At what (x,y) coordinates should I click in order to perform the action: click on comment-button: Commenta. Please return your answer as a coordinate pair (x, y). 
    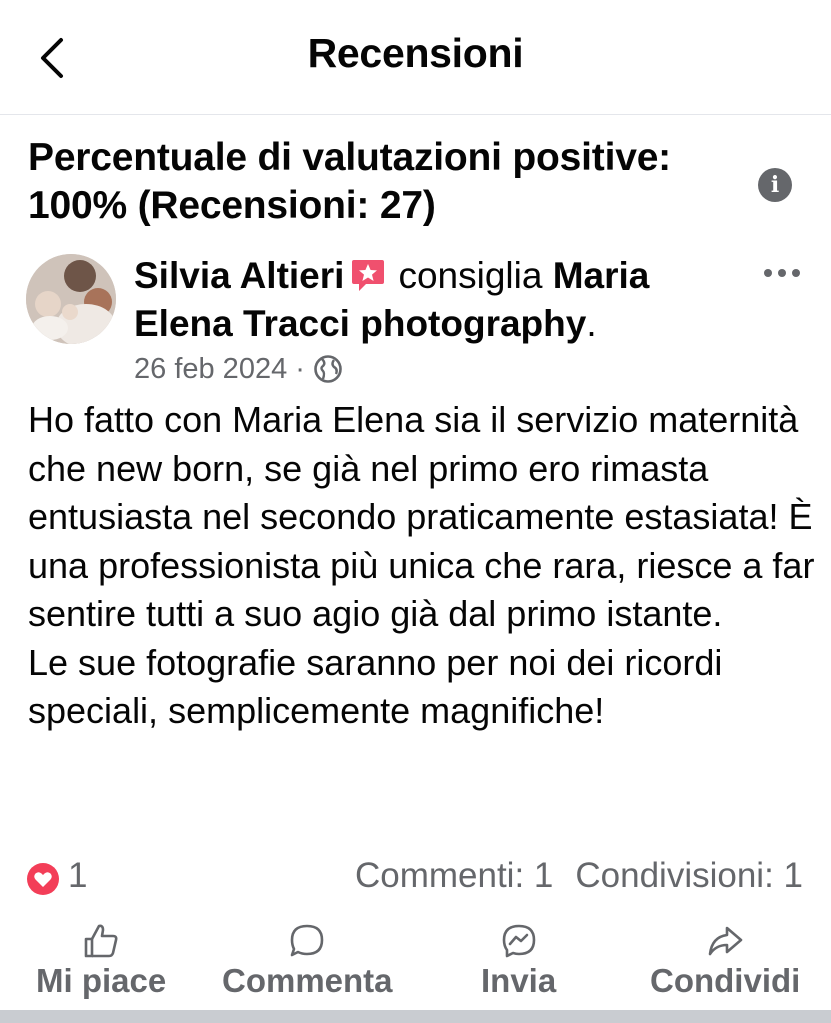
    Looking at the image, I should click on (307, 961).